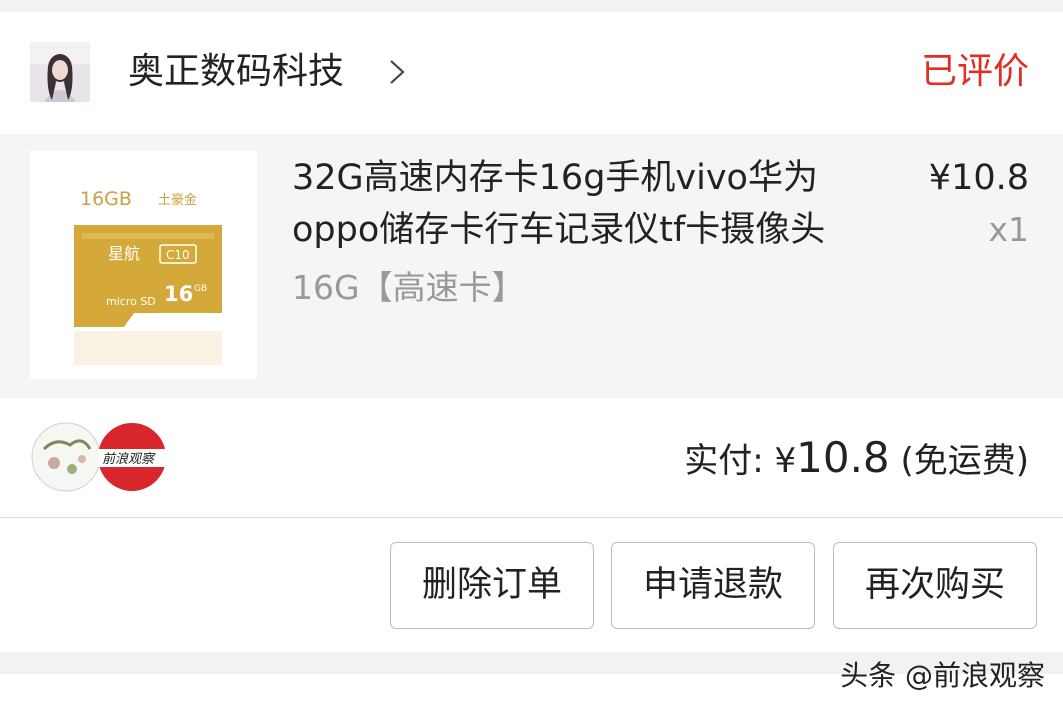 The width and height of the screenshot is (1063, 709). I want to click on thumb-card-brand: 星航, so click(124, 253).